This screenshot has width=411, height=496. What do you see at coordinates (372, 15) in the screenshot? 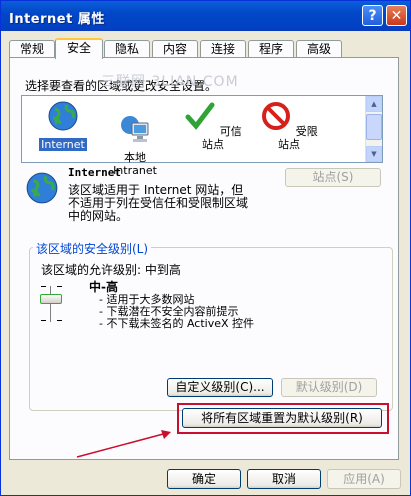
I see `help-button: ?` at bounding box center [372, 15].